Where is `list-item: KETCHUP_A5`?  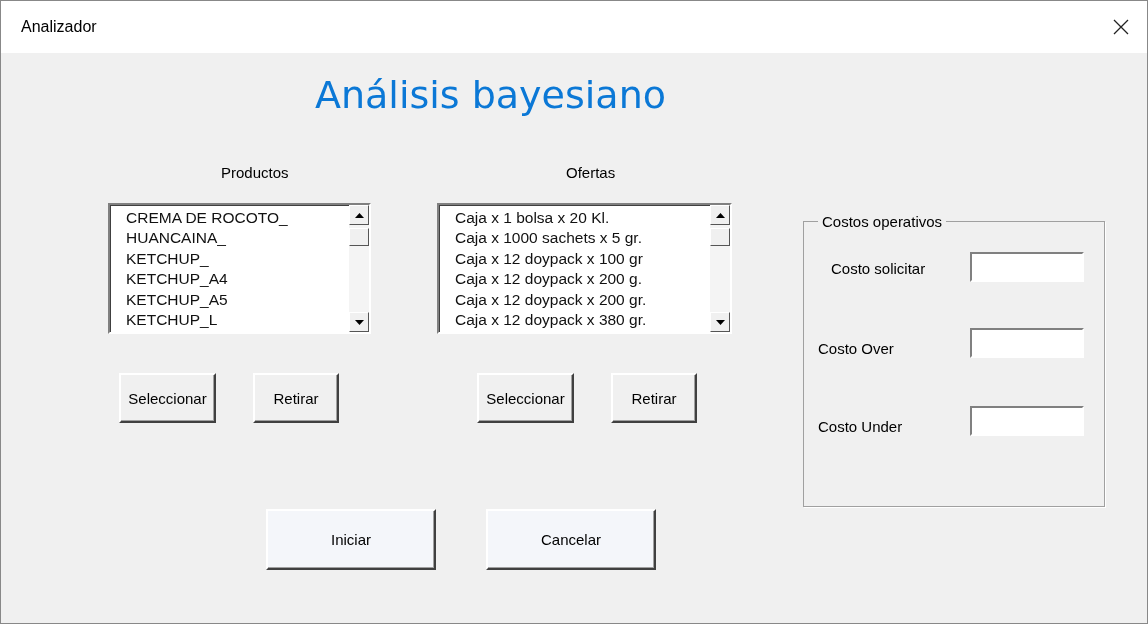 list-item: KETCHUP_A5 is located at coordinates (237, 300).